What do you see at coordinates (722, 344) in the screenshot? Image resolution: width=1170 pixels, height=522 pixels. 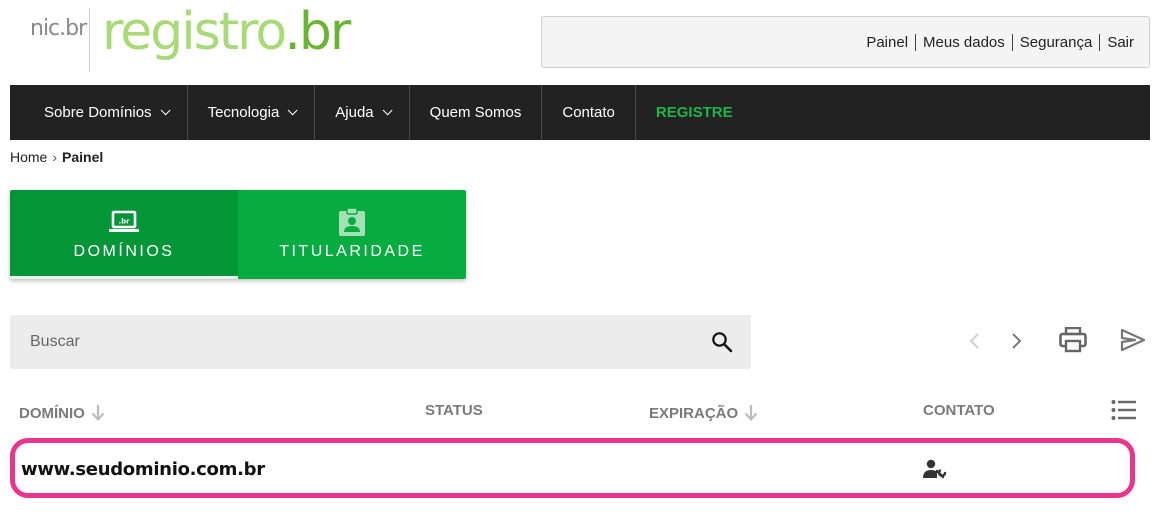 I see `search-icon` at bounding box center [722, 344].